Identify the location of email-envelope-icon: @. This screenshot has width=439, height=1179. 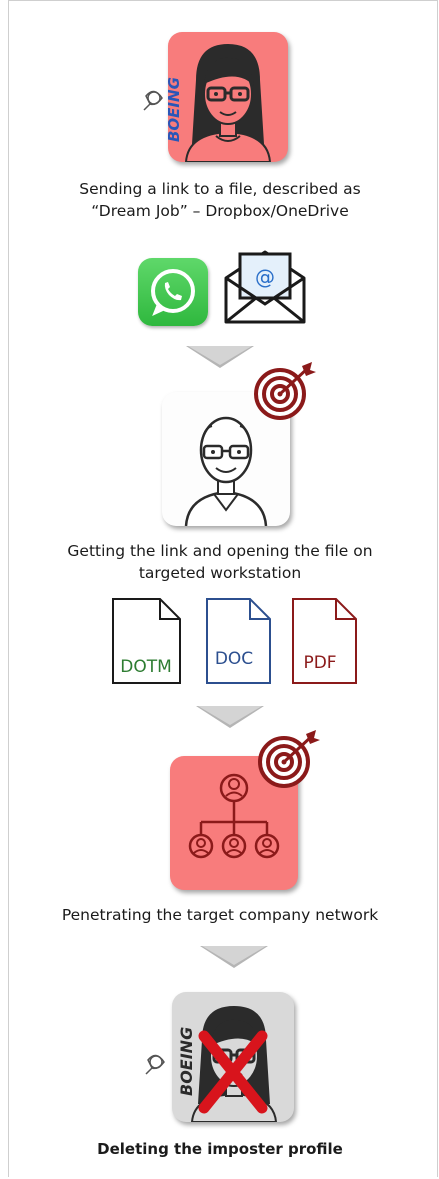
(265, 286).